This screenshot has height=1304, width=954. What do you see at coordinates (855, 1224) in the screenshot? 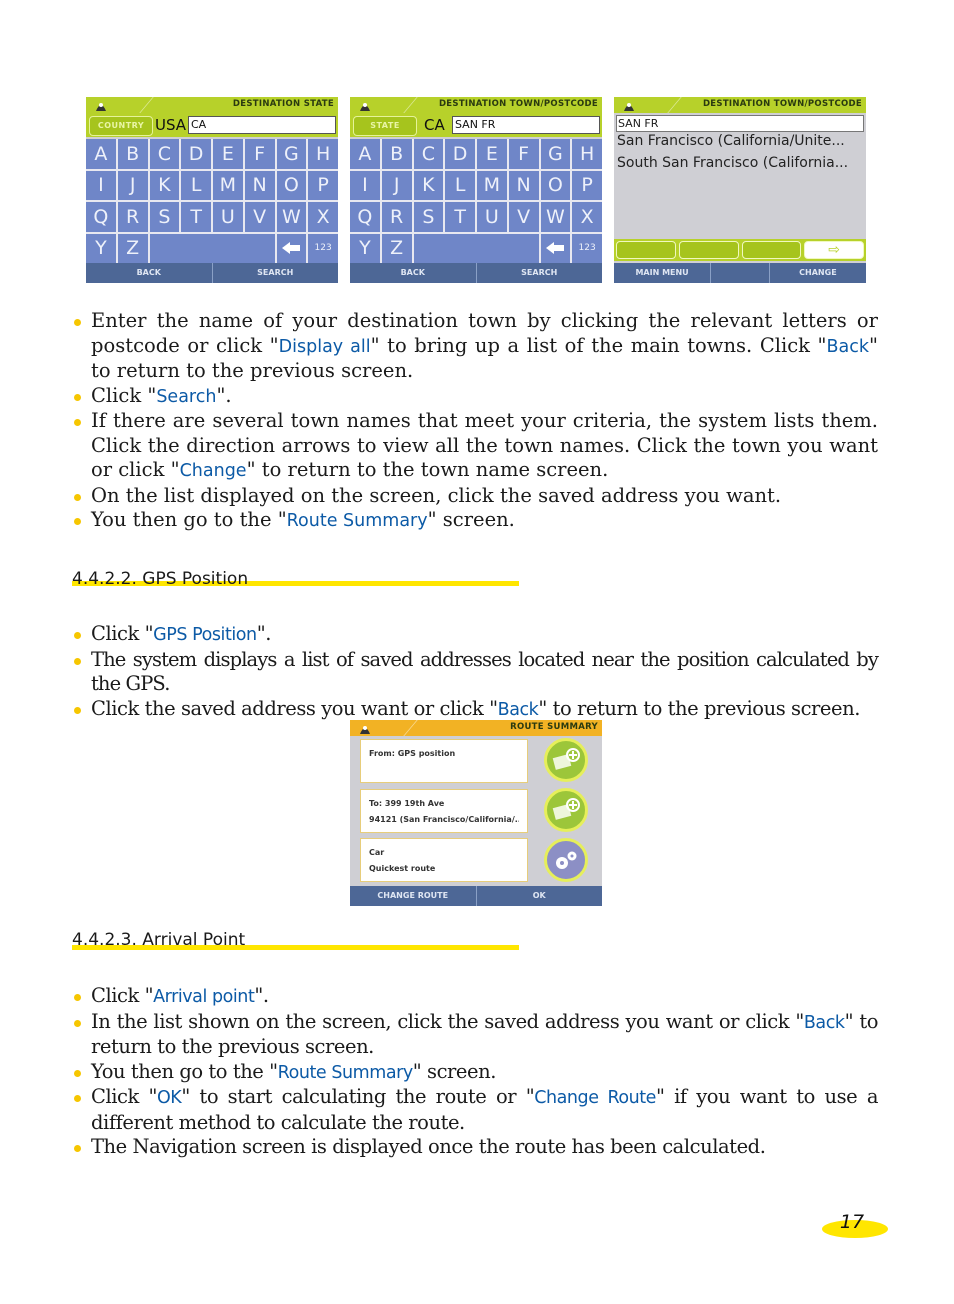
I see `page-number: 17` at bounding box center [855, 1224].